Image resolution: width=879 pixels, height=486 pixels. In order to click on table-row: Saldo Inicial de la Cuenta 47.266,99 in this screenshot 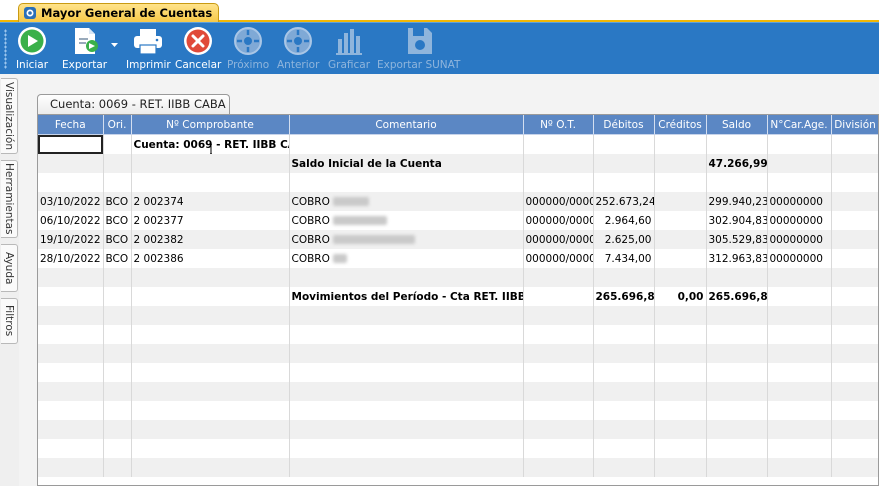, I will do `click(458, 163)`.